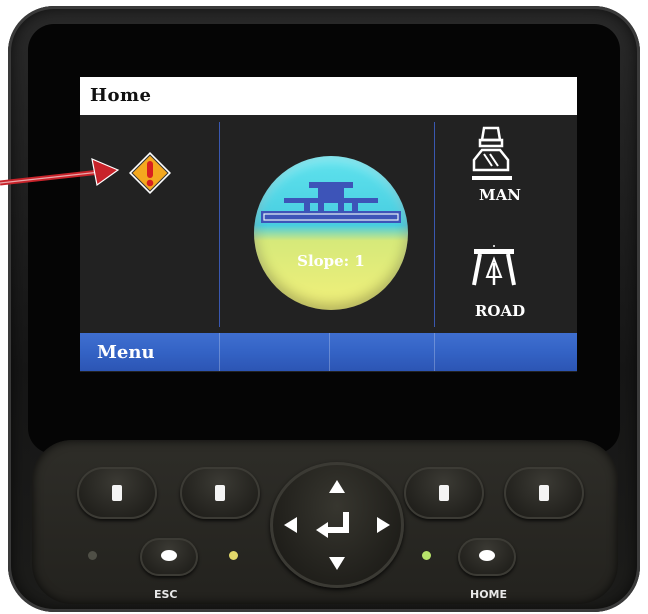  Describe the element at coordinates (331, 233) in the screenshot. I see `slope-indicator: Slope: 1` at that location.